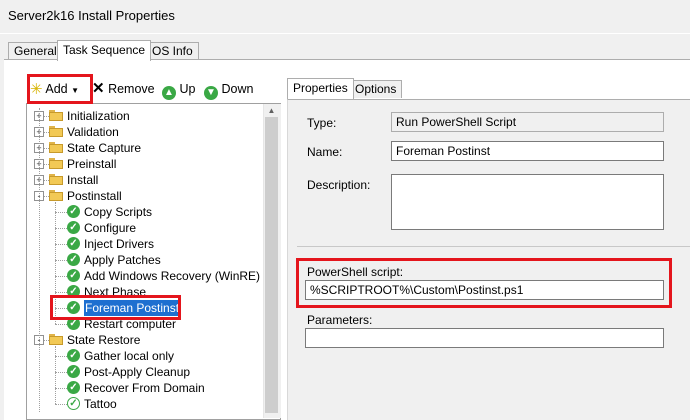 This screenshot has width=690, height=420. What do you see at coordinates (527, 151) in the screenshot?
I see `name-field: Foreman Postinst` at bounding box center [527, 151].